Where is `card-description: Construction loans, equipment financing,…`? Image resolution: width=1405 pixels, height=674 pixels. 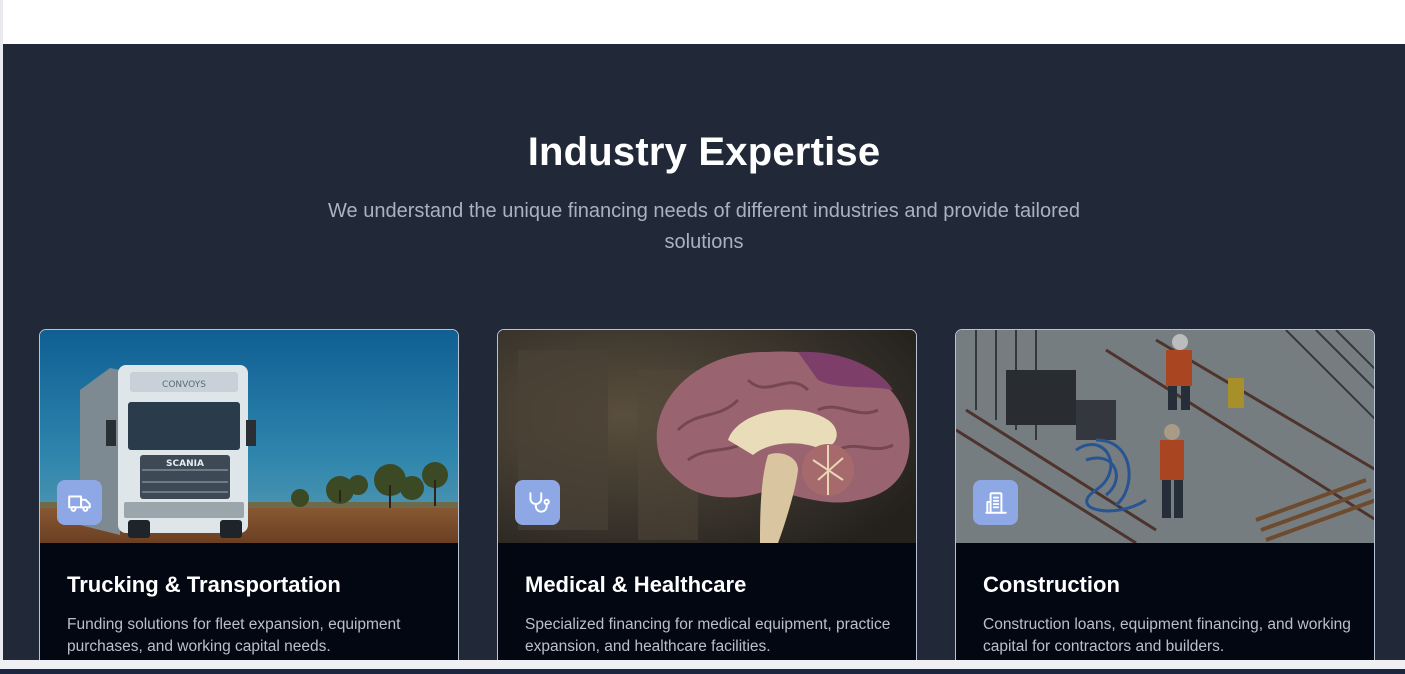
card-description: Construction loans, equipment financing,… is located at coordinates (1167, 635).